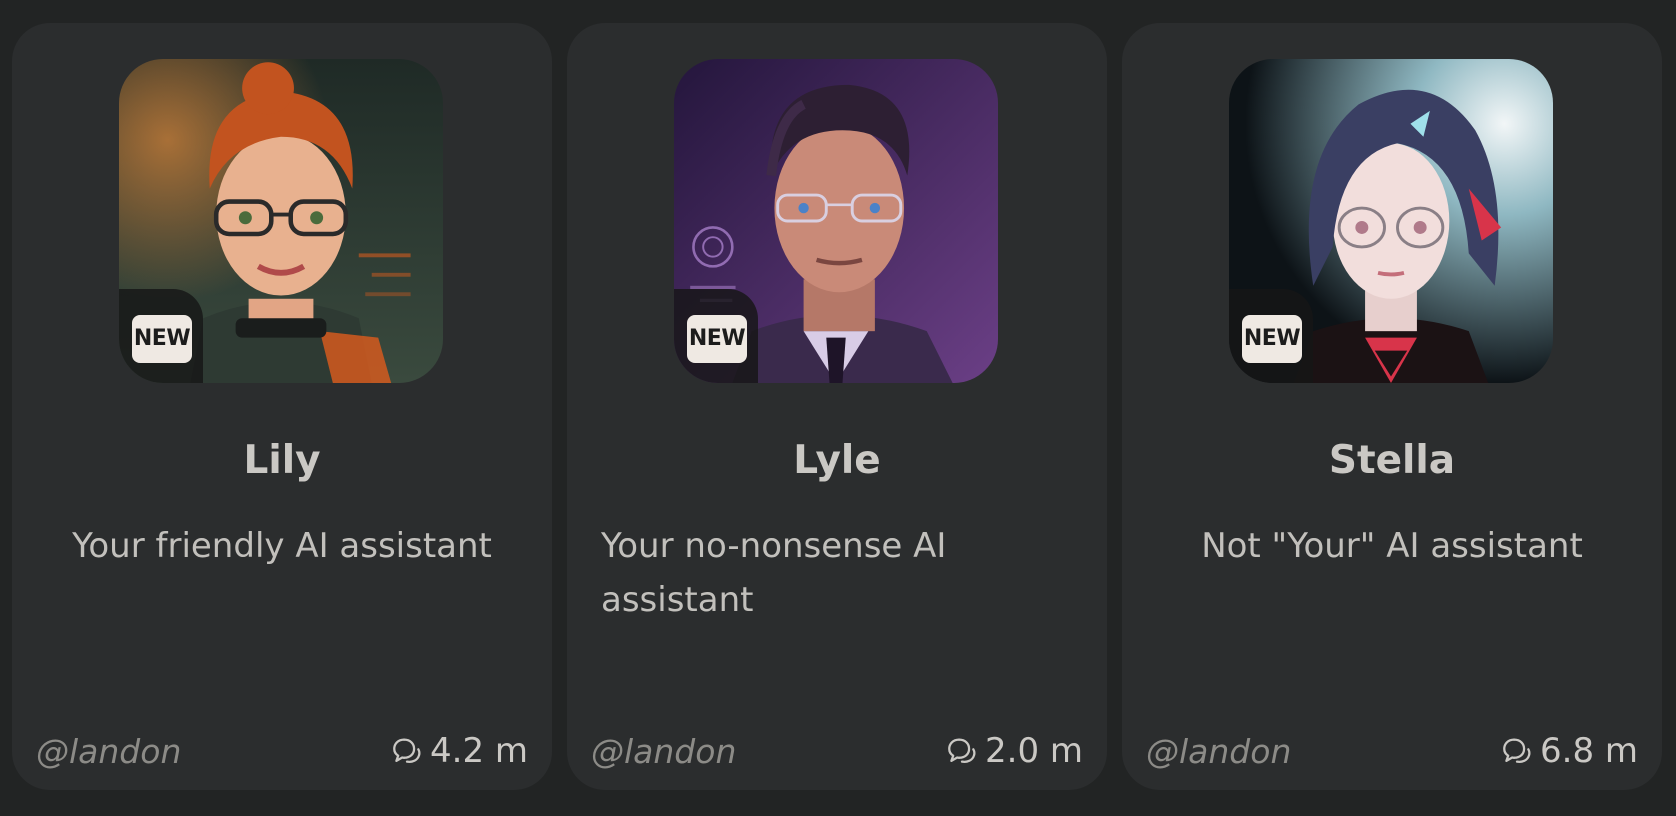  I want to click on interaction-count-value: 4.2 m, so click(479, 751).